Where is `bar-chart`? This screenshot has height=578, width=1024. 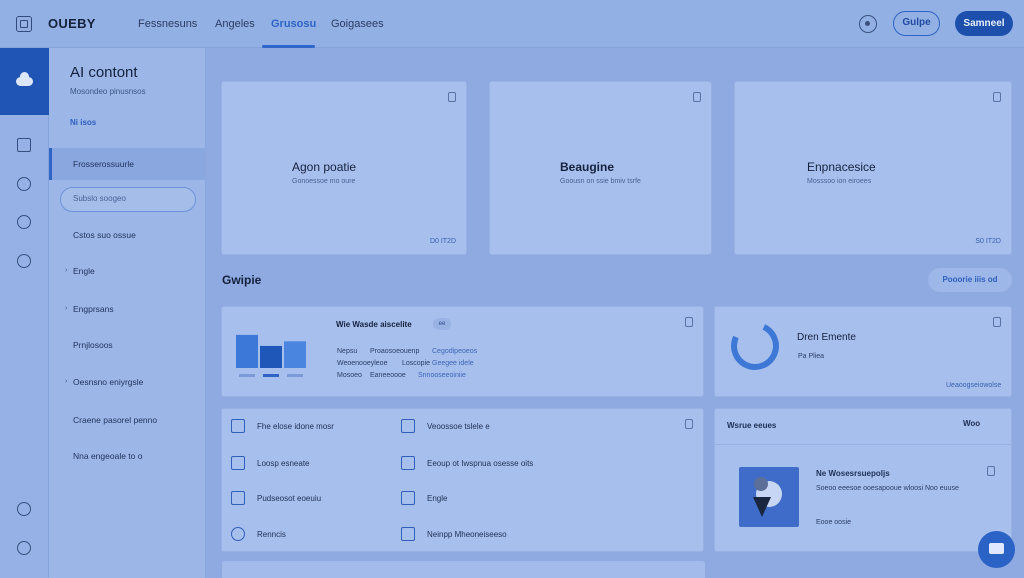 bar-chart is located at coordinates (271, 355).